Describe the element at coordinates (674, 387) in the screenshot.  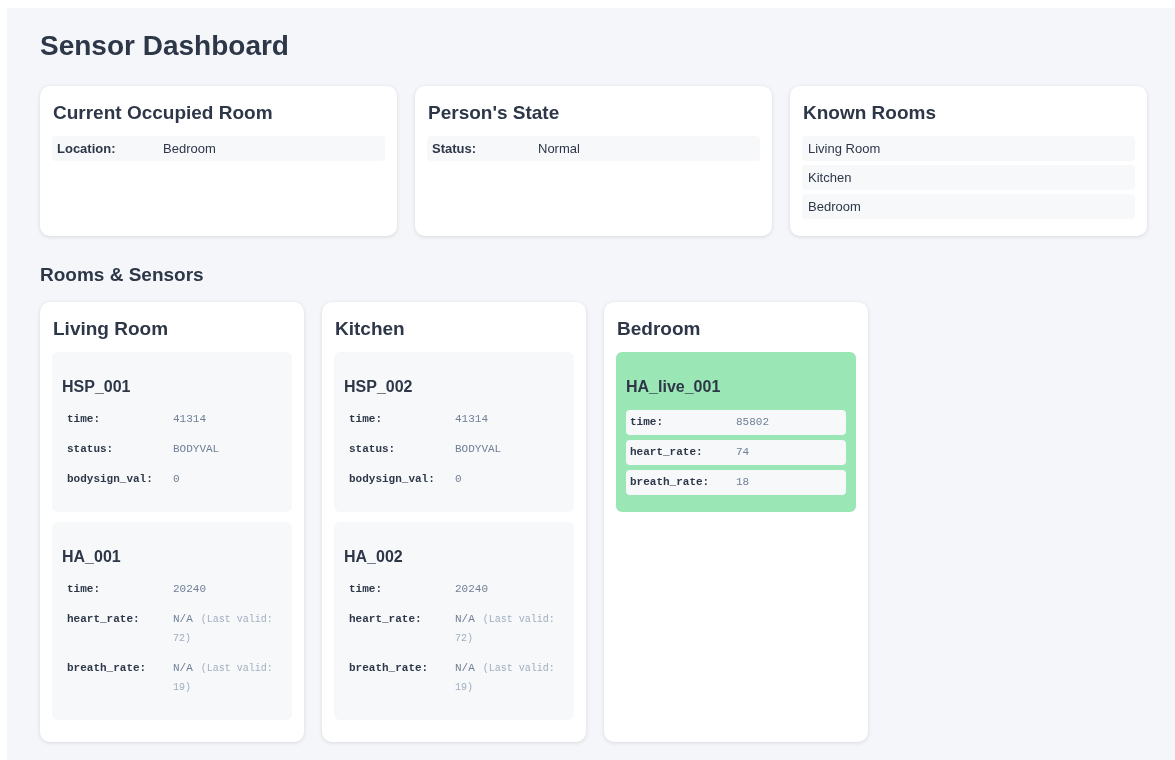
I see `sensor-name: HA_live_001` at that location.